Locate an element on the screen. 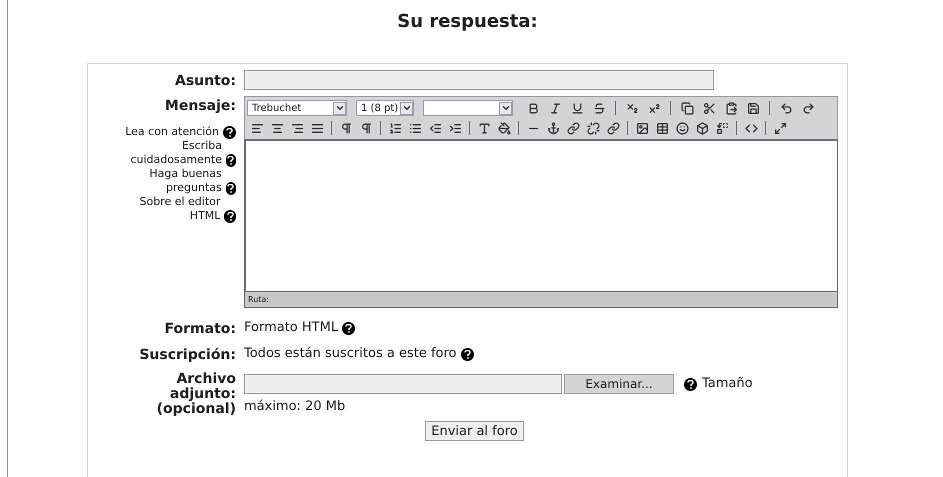 This screenshot has width=943, height=477. help-link: Escriba cuidadosamente is located at coordinates (170, 153).